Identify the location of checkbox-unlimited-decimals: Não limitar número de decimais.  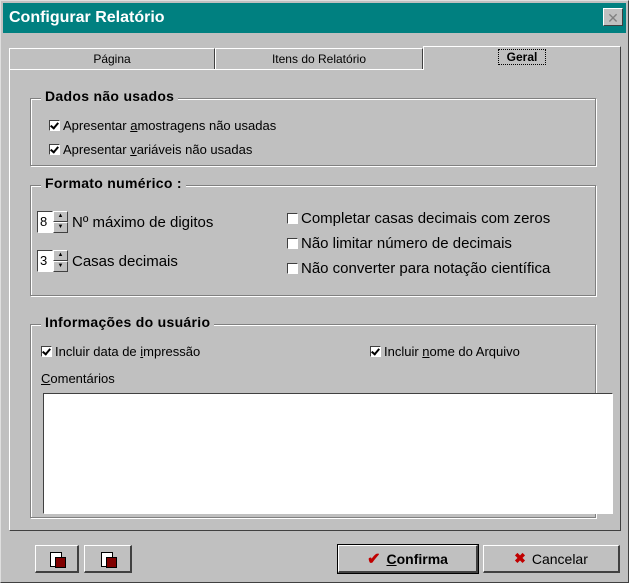
(399, 243).